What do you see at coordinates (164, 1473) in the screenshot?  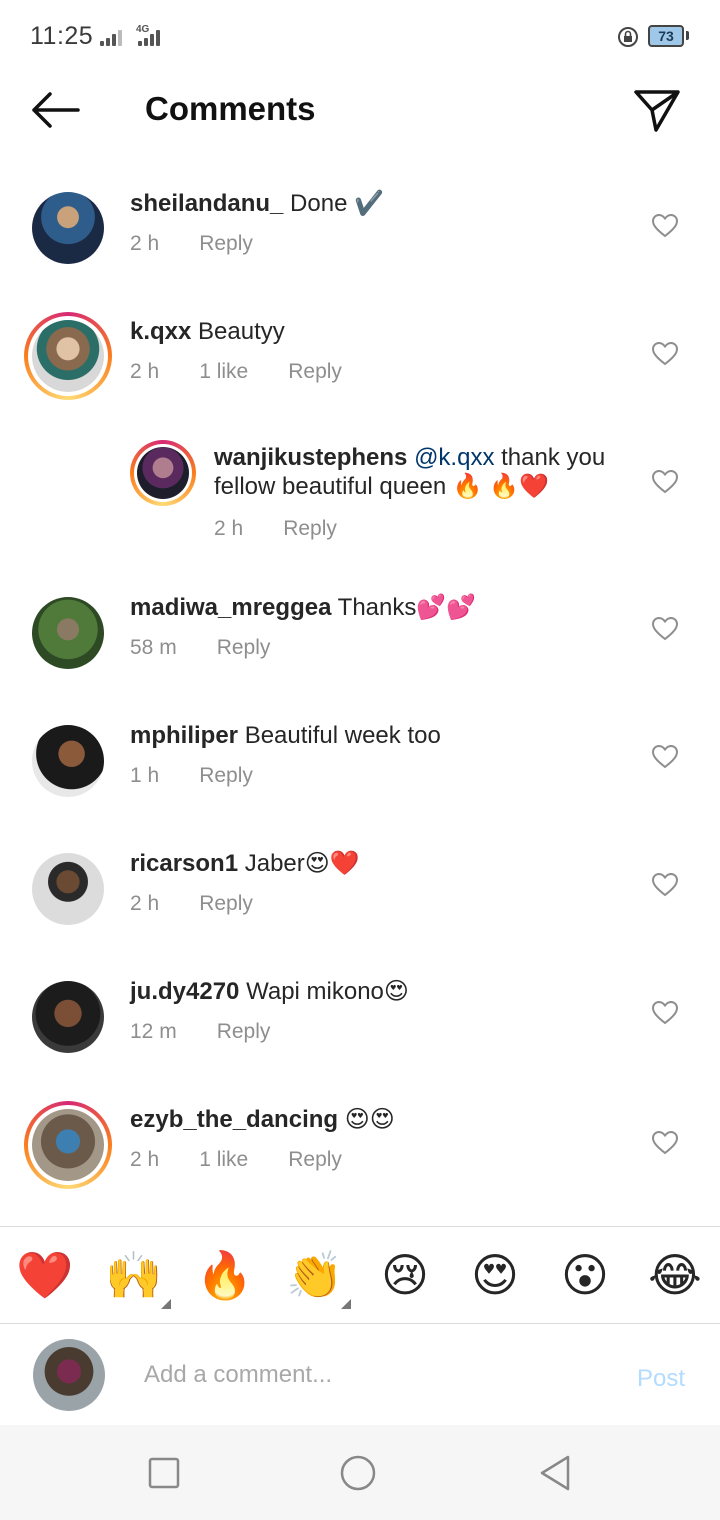 I see `recent-apps-icon` at bounding box center [164, 1473].